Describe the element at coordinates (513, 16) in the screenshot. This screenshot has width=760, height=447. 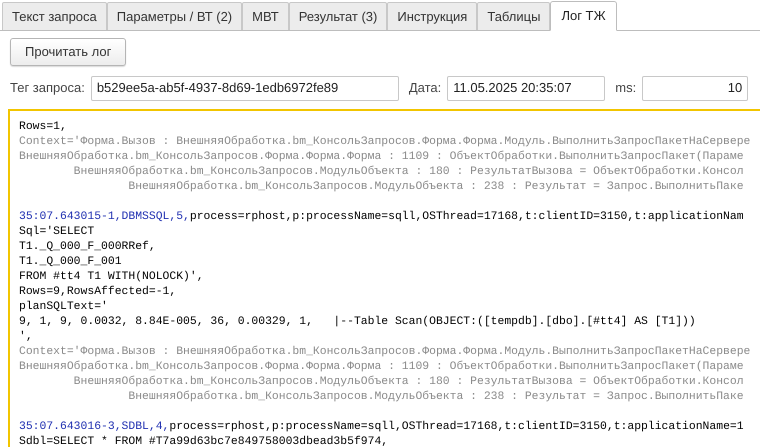
I see `tab: Таблицы` at that location.